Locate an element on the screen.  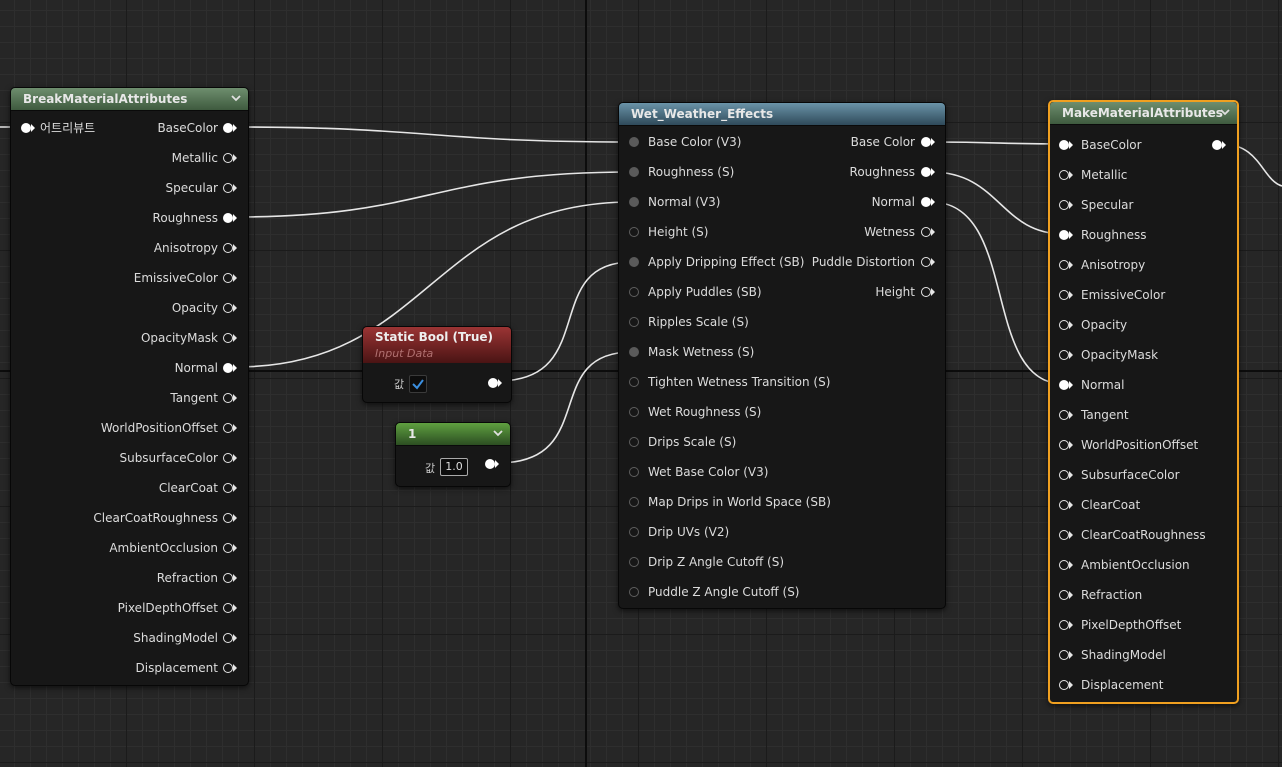
output-row-anisotropy: Anisotropy is located at coordinates (129, 248).